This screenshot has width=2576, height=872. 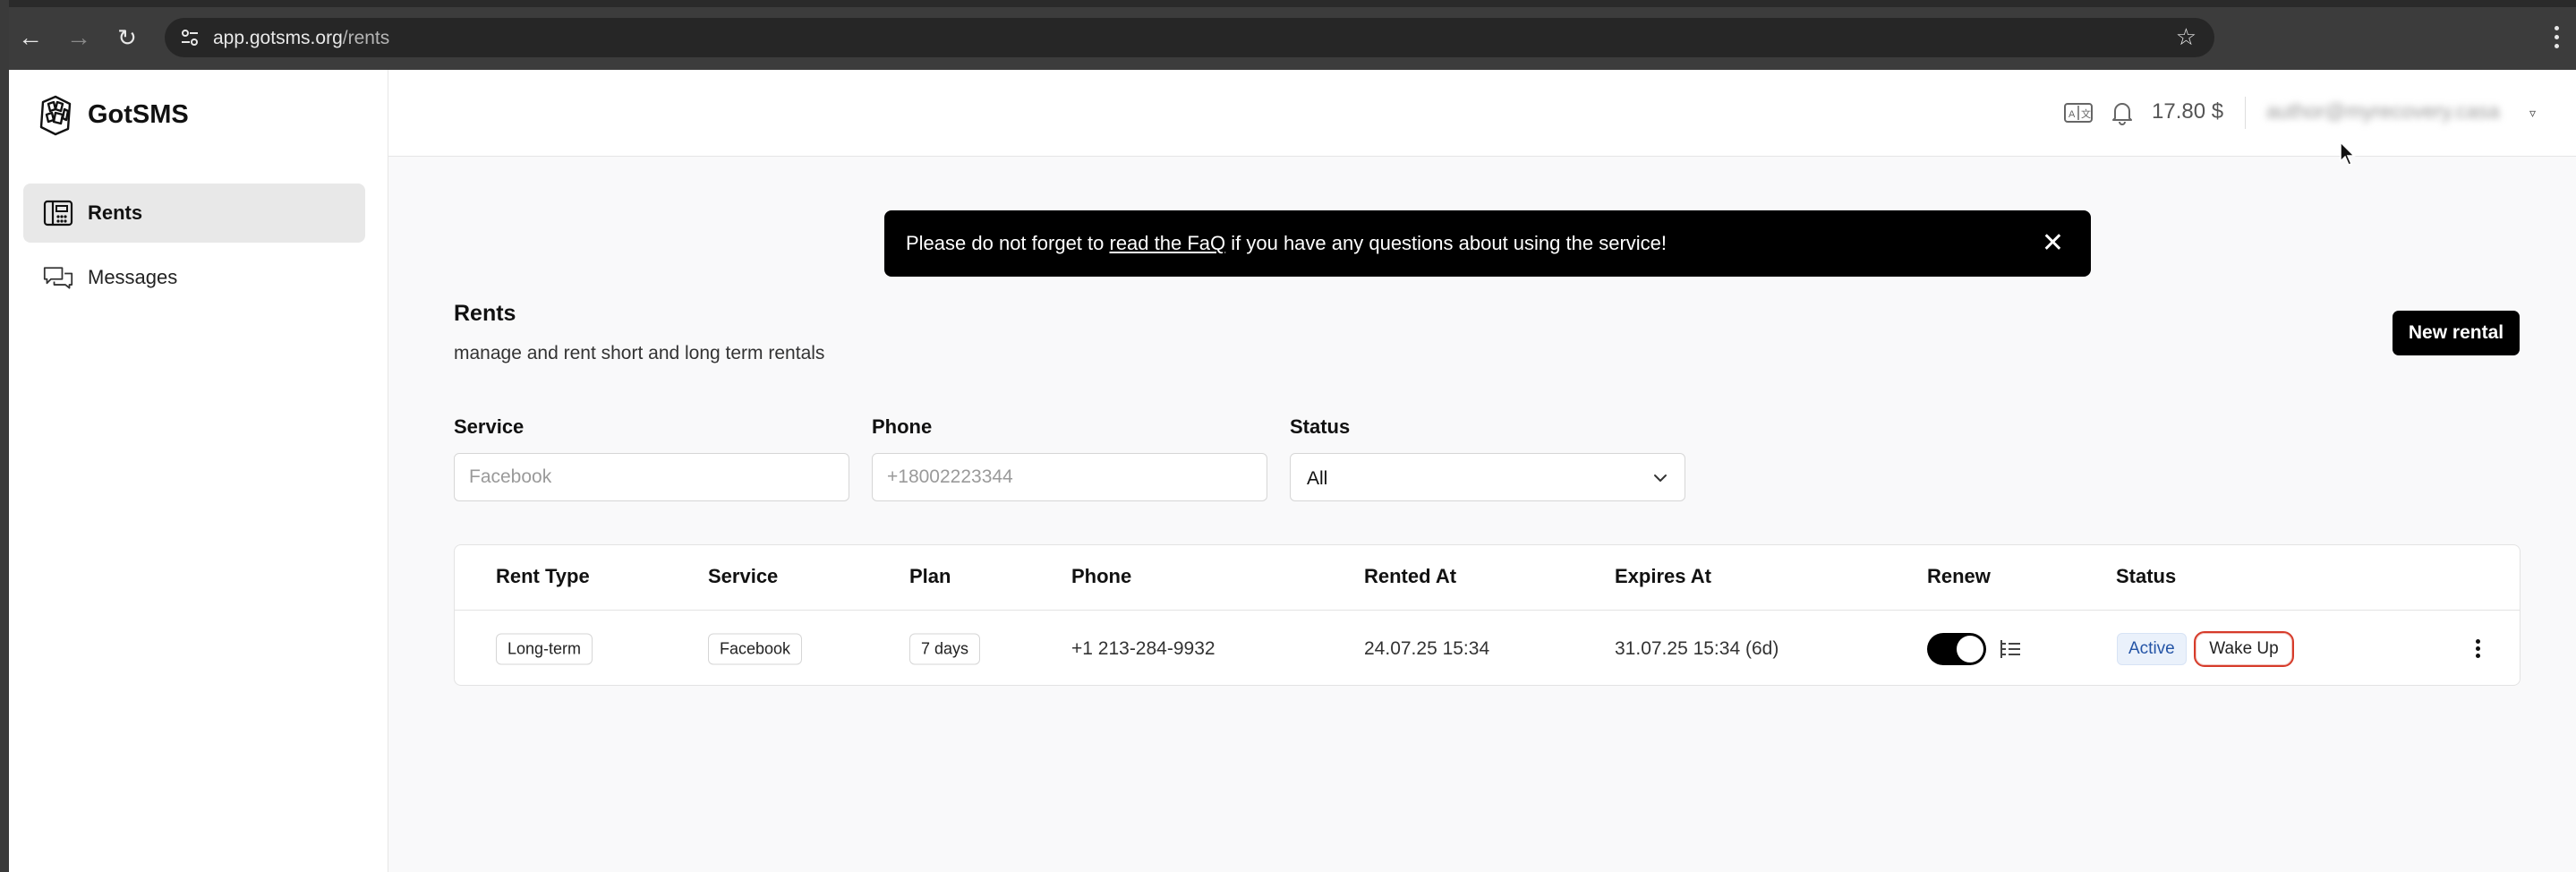 I want to click on browser-toolbar: ← → ↻ app.gotsms.org/rents ☆, so click(x=1288, y=35).